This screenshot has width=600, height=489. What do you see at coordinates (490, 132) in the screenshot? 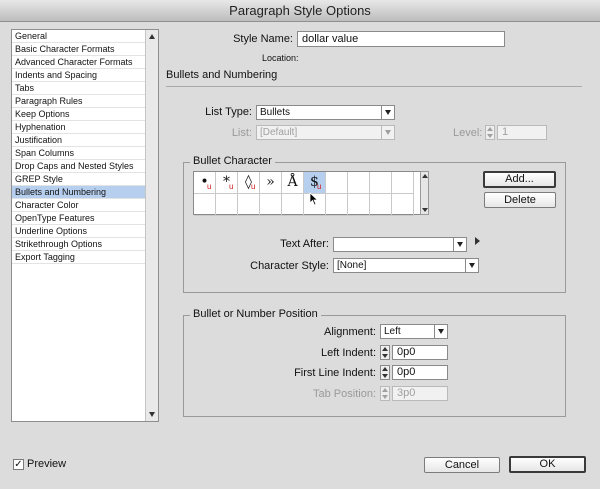
I see `level-stepper` at bounding box center [490, 132].